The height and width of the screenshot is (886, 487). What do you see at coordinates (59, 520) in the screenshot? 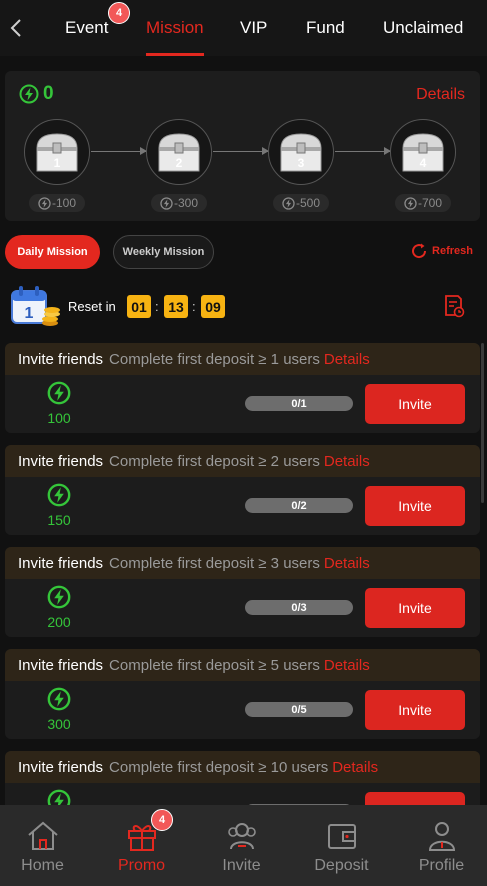
I see `mission-reward: 150` at bounding box center [59, 520].